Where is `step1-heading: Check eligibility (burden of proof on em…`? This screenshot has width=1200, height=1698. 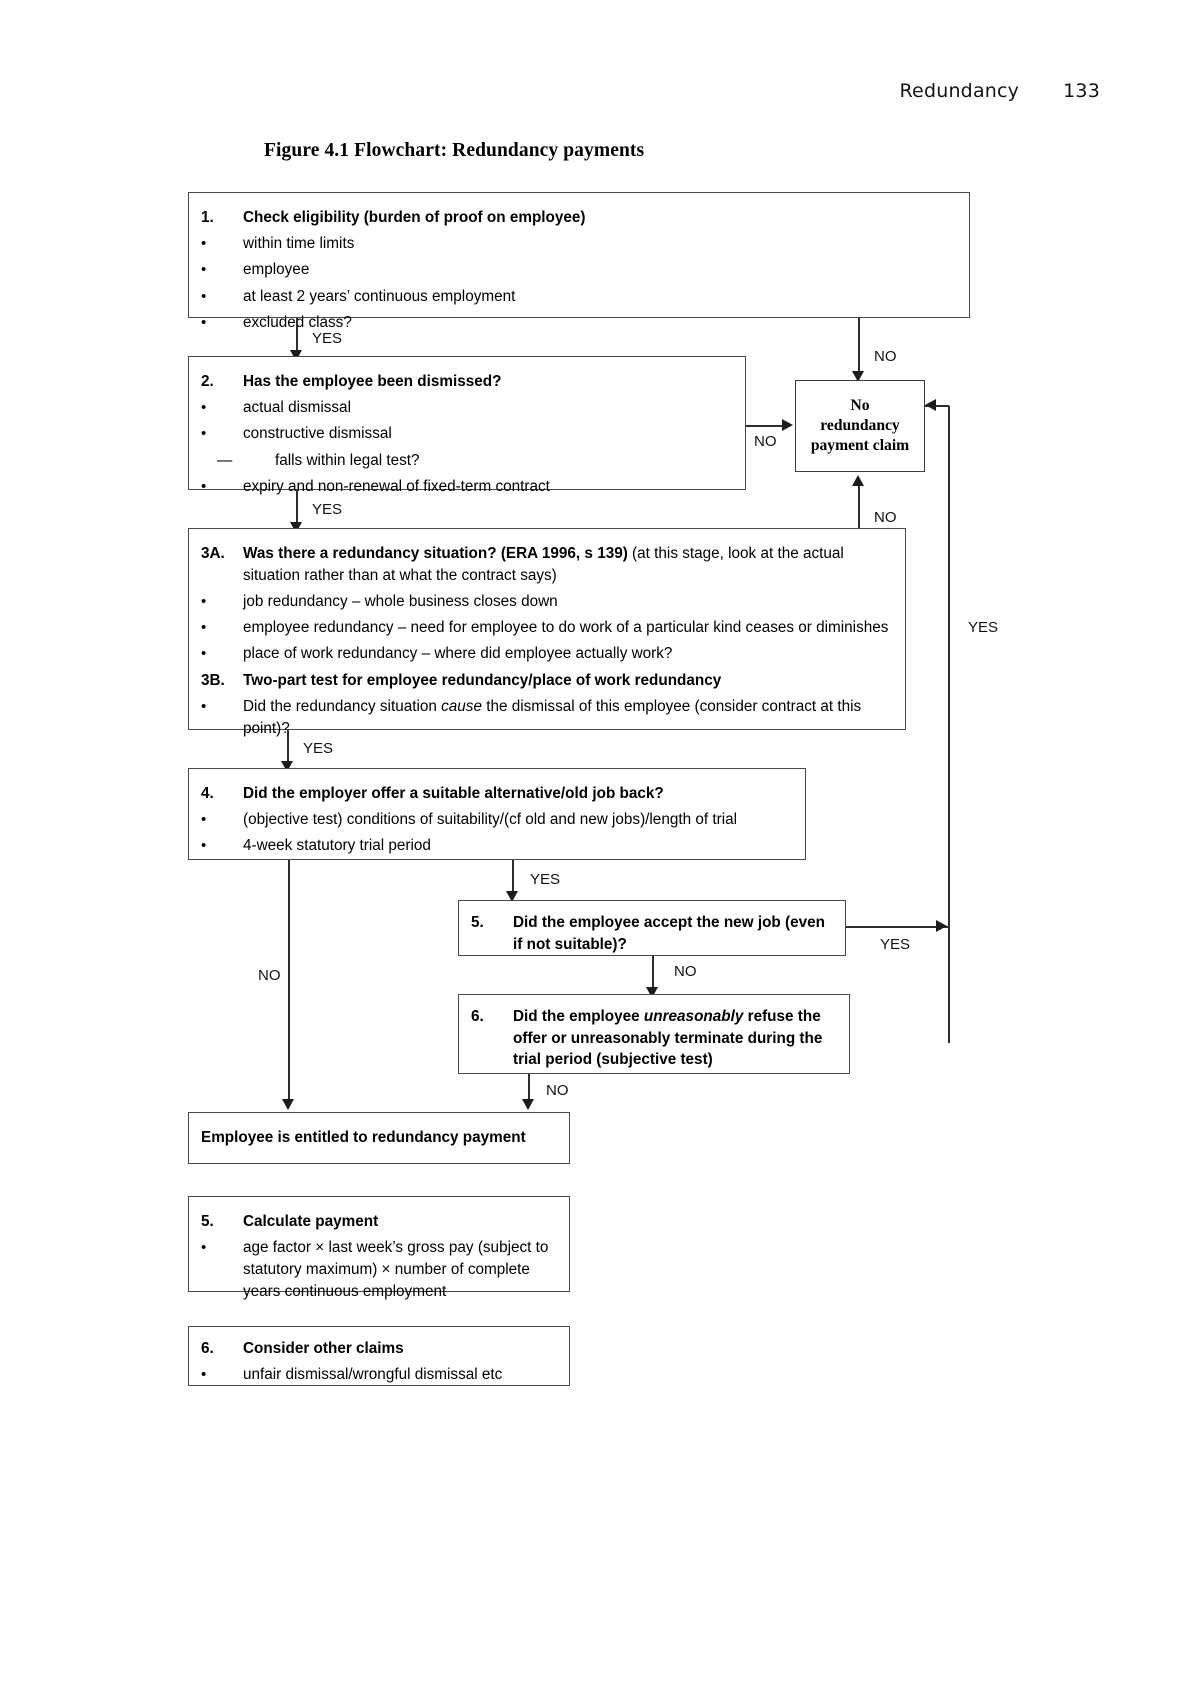 step1-heading: Check eligibility (burden of proof on em… is located at coordinates (414, 217).